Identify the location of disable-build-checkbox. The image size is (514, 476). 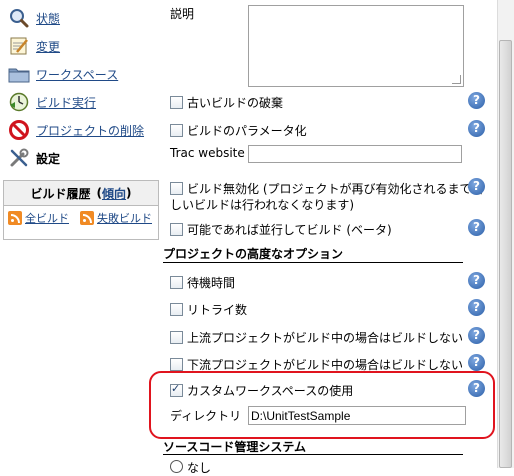
(176, 188).